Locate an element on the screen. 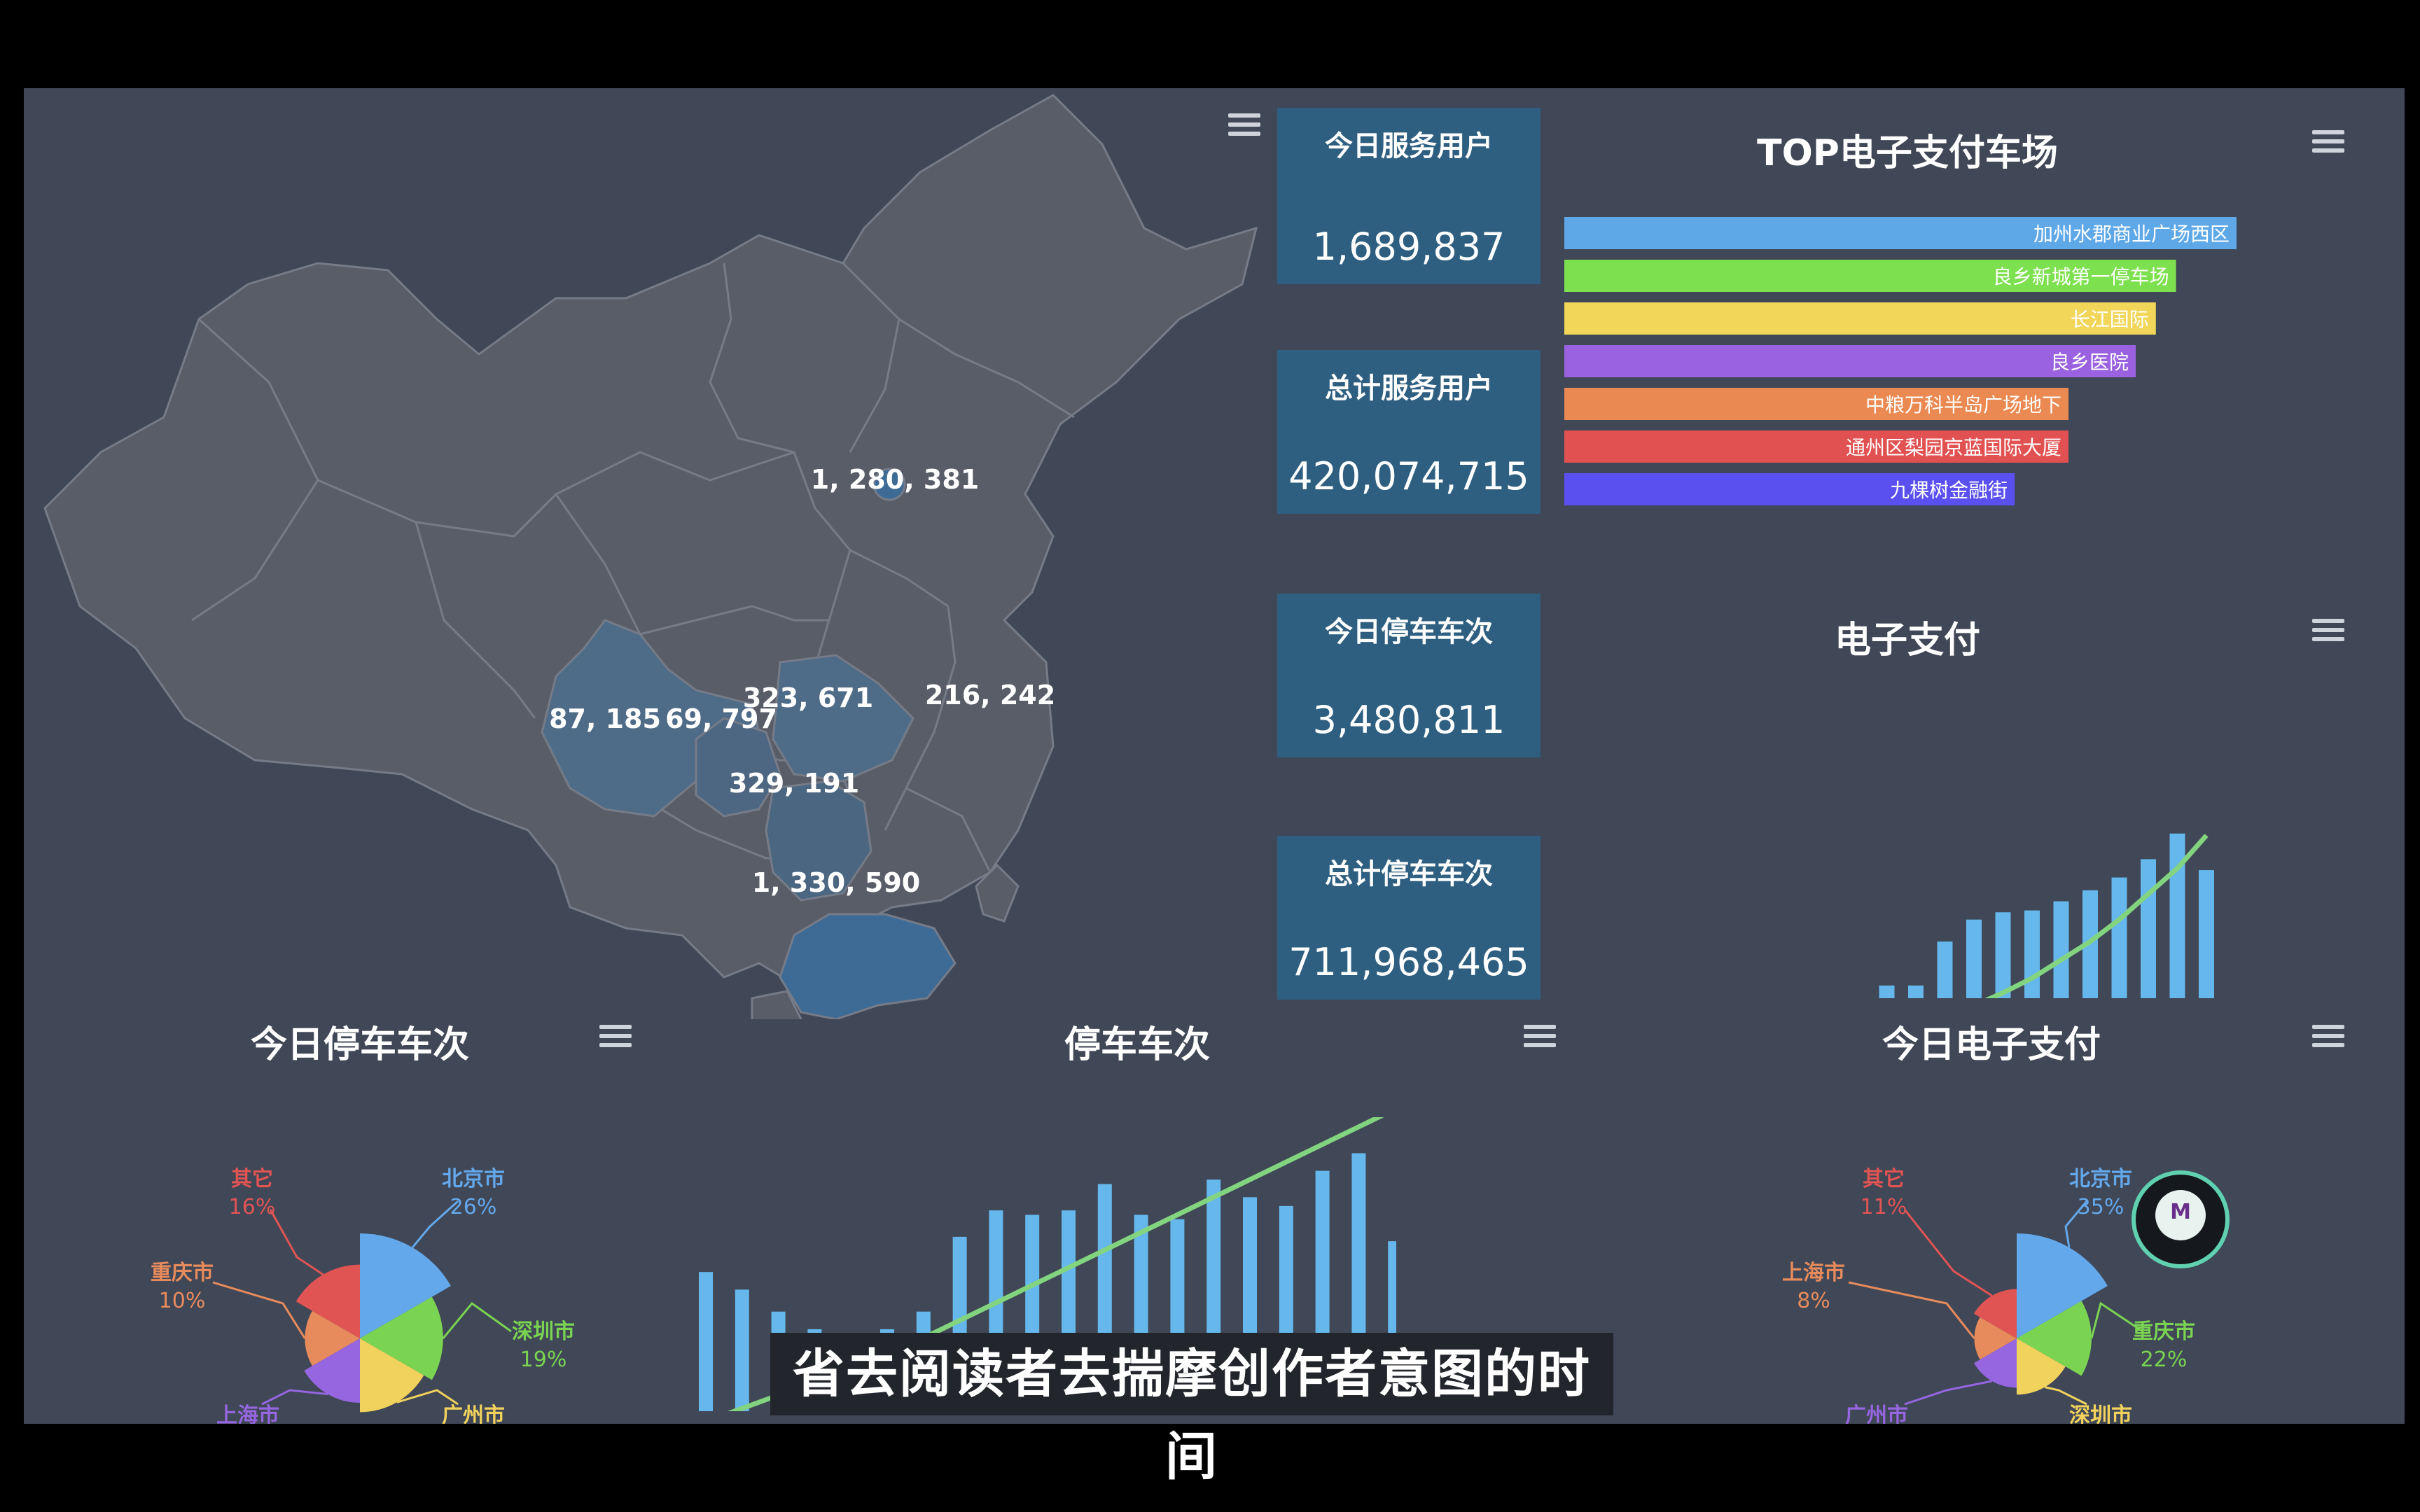  map-value-label: 1, 280, 381 is located at coordinates (895, 479).